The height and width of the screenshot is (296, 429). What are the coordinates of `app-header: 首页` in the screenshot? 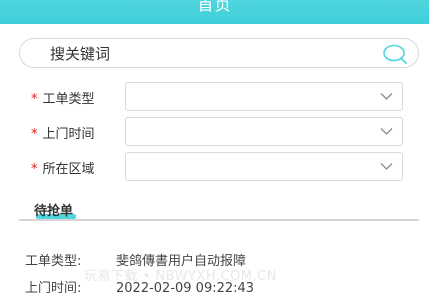 It's located at (214, 12).